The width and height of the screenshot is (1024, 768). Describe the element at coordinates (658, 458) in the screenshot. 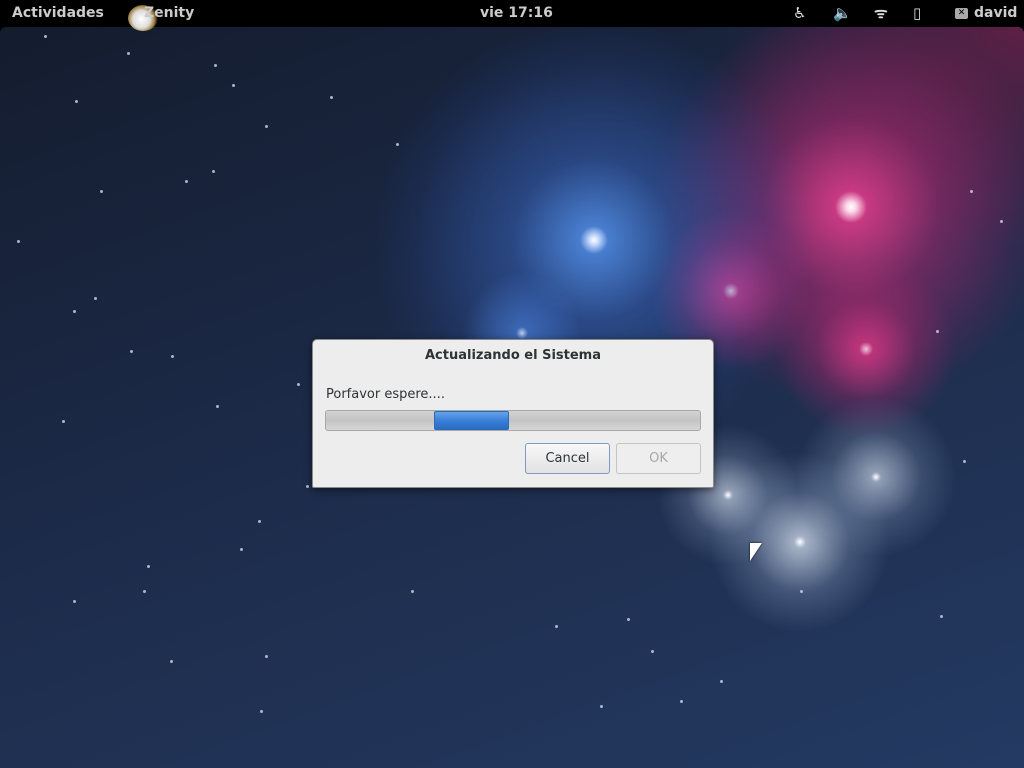

I see `ok-button: OK` at that location.